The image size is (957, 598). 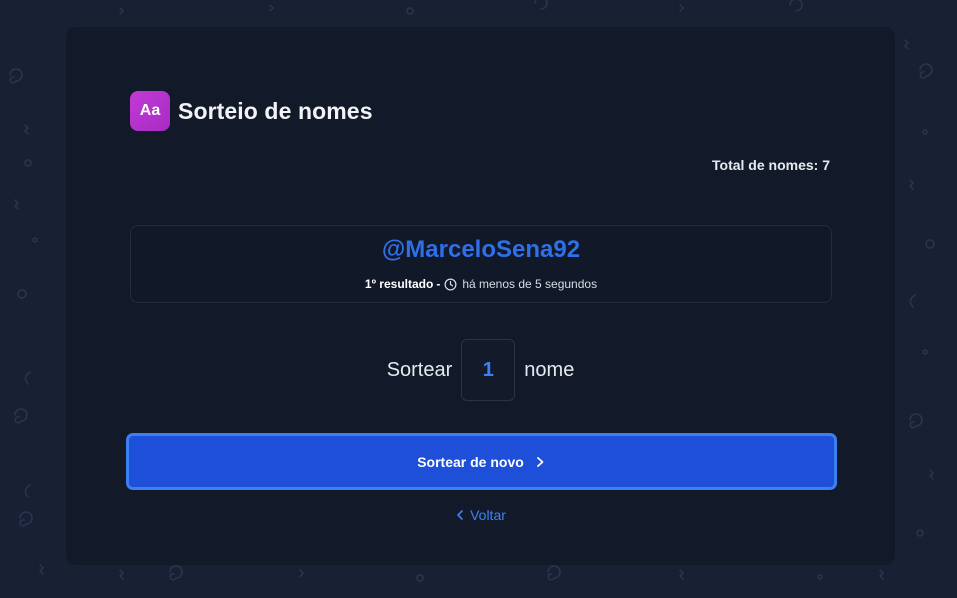 What do you see at coordinates (549, 369) in the screenshot?
I see `draw-suffix-label: nome` at bounding box center [549, 369].